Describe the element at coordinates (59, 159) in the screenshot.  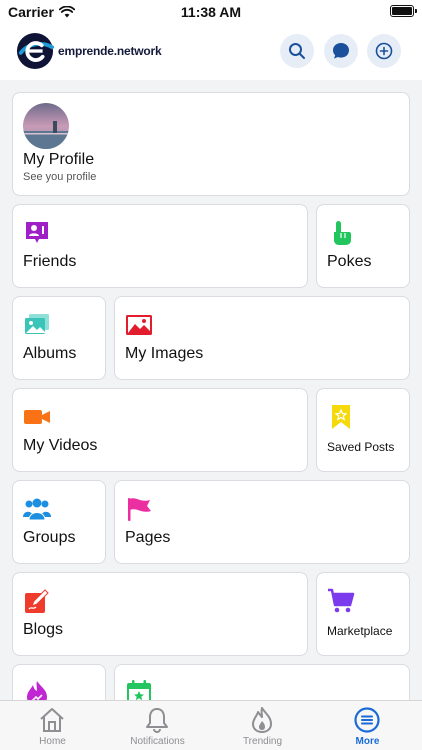
I see `profile-label: My Profile` at that location.